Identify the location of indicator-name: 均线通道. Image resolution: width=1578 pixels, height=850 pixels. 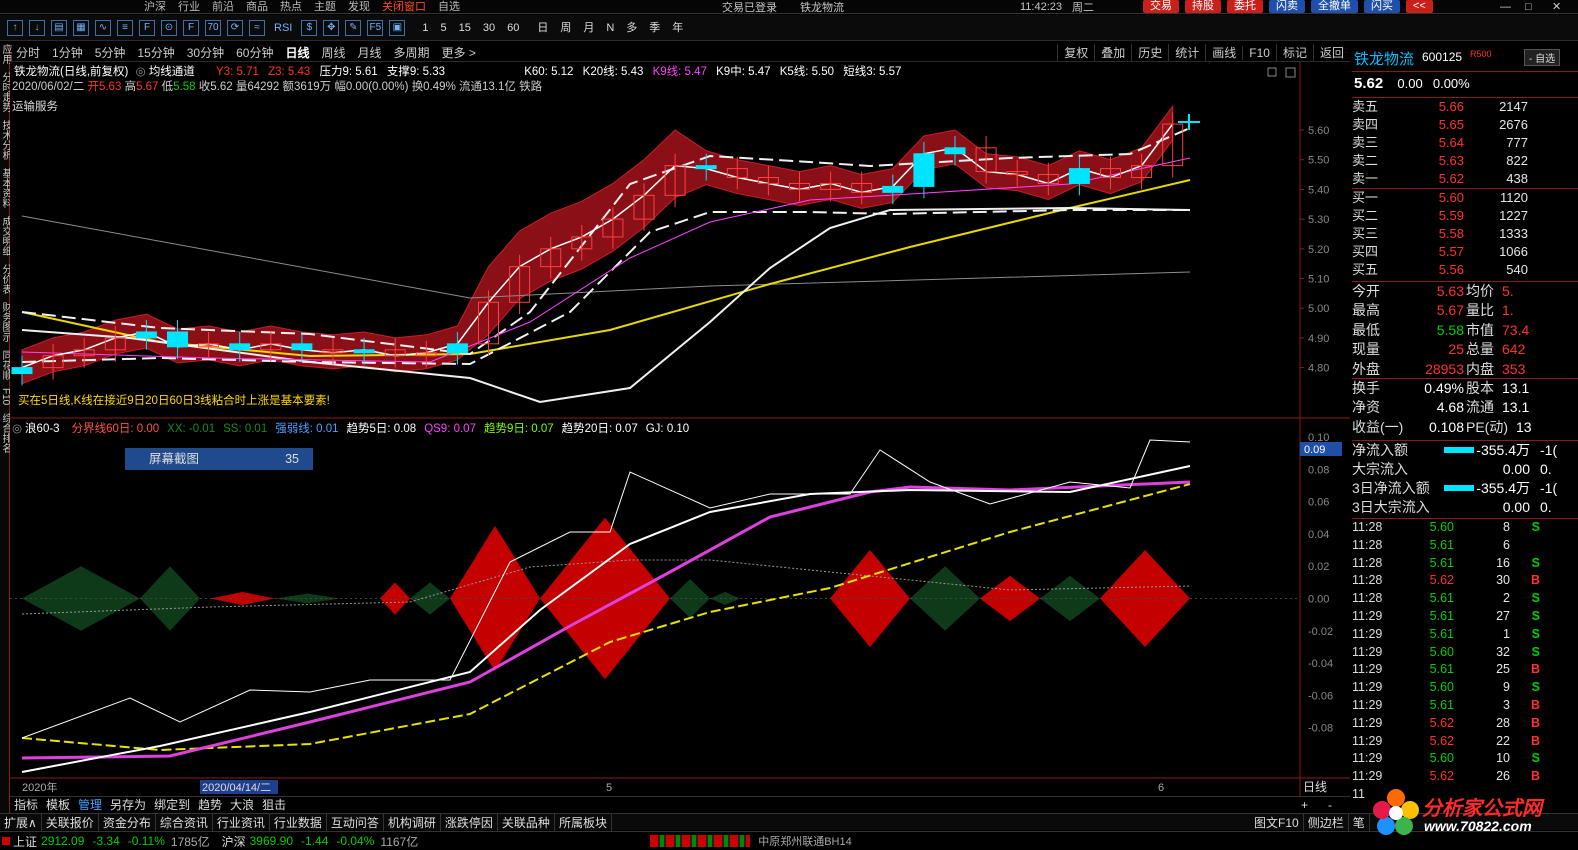
(172, 72).